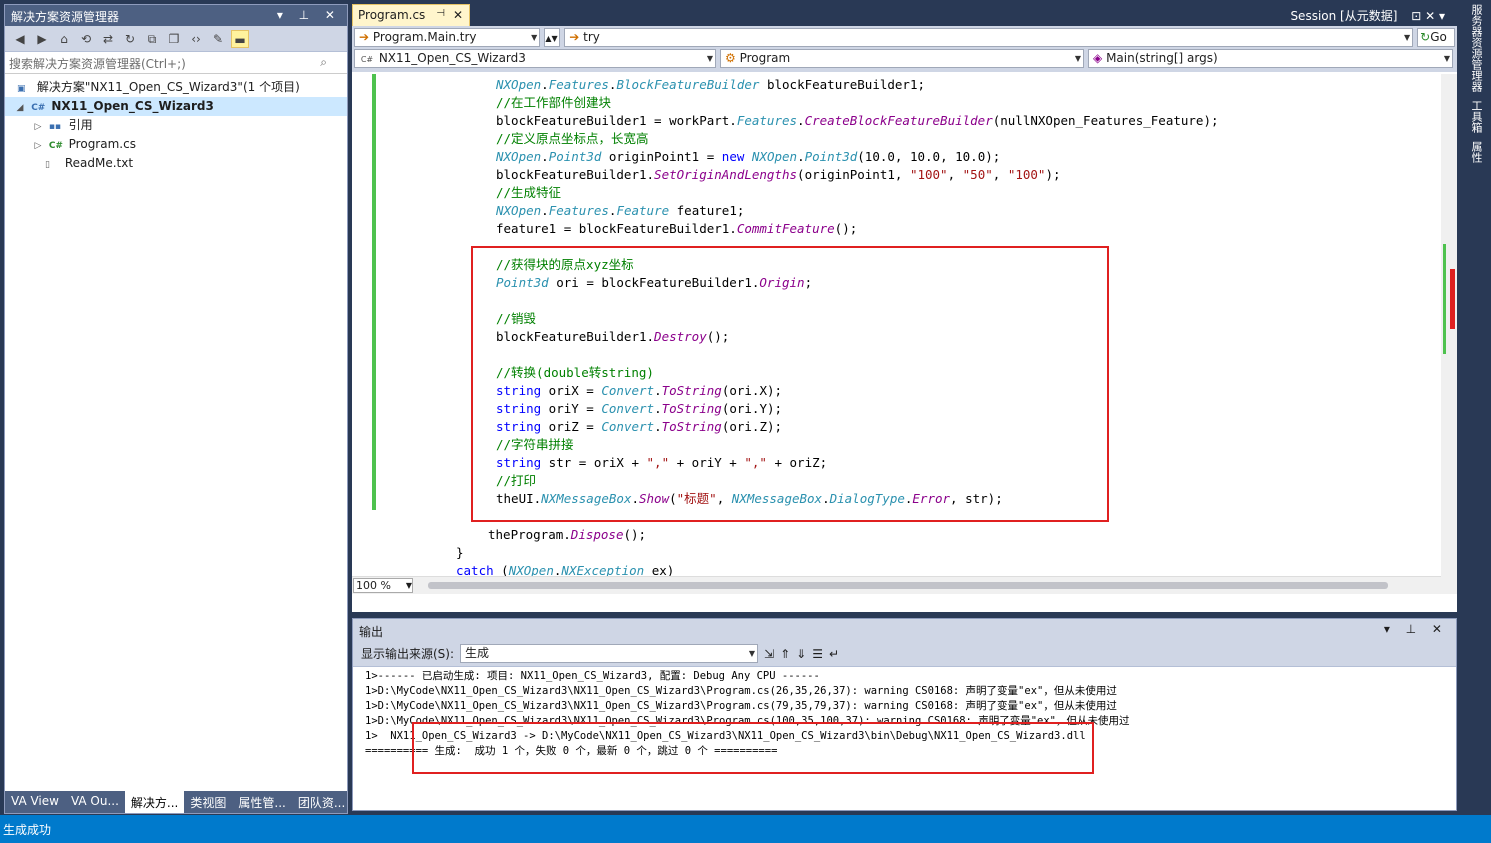 This screenshot has height=843, width=1491. Describe the element at coordinates (837, 553) in the screenshot. I see `code-line: }` at that location.